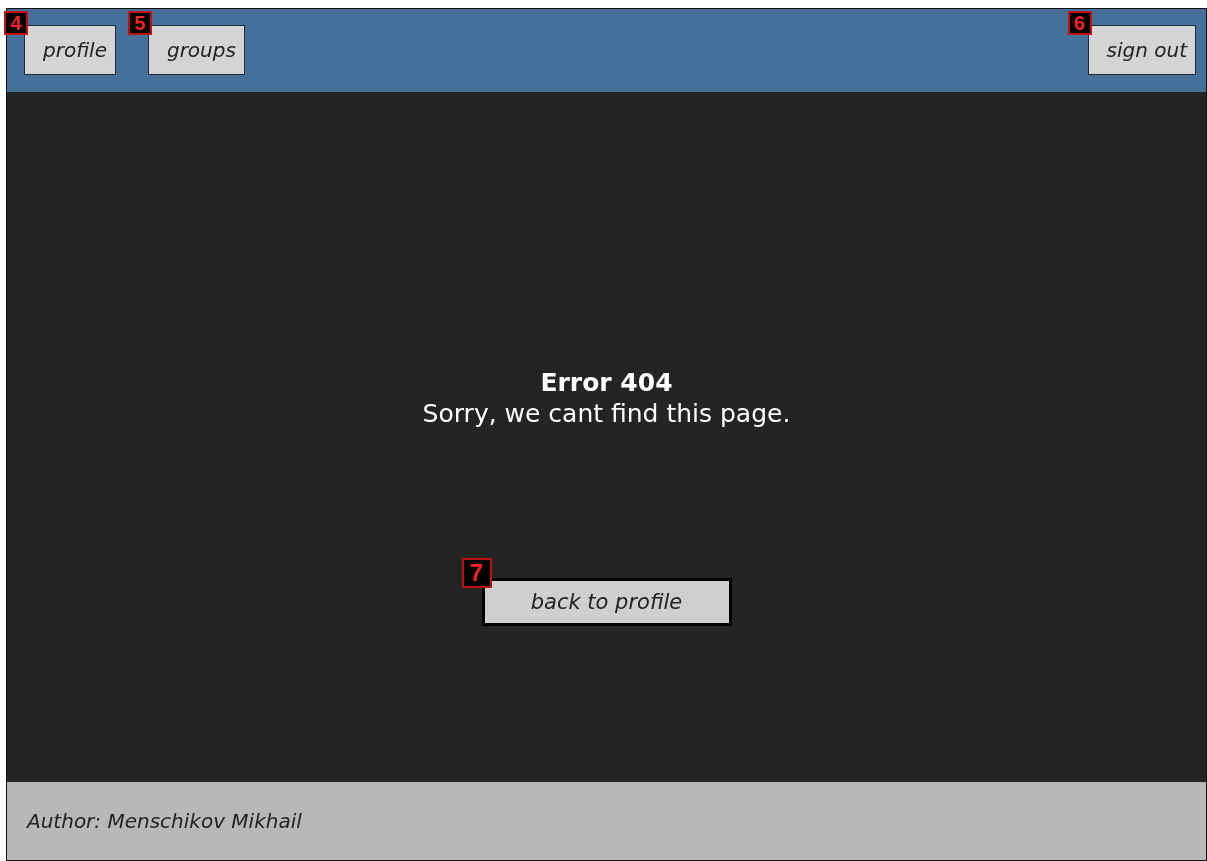  I want to click on number-marker: 4, so click(16, 23).